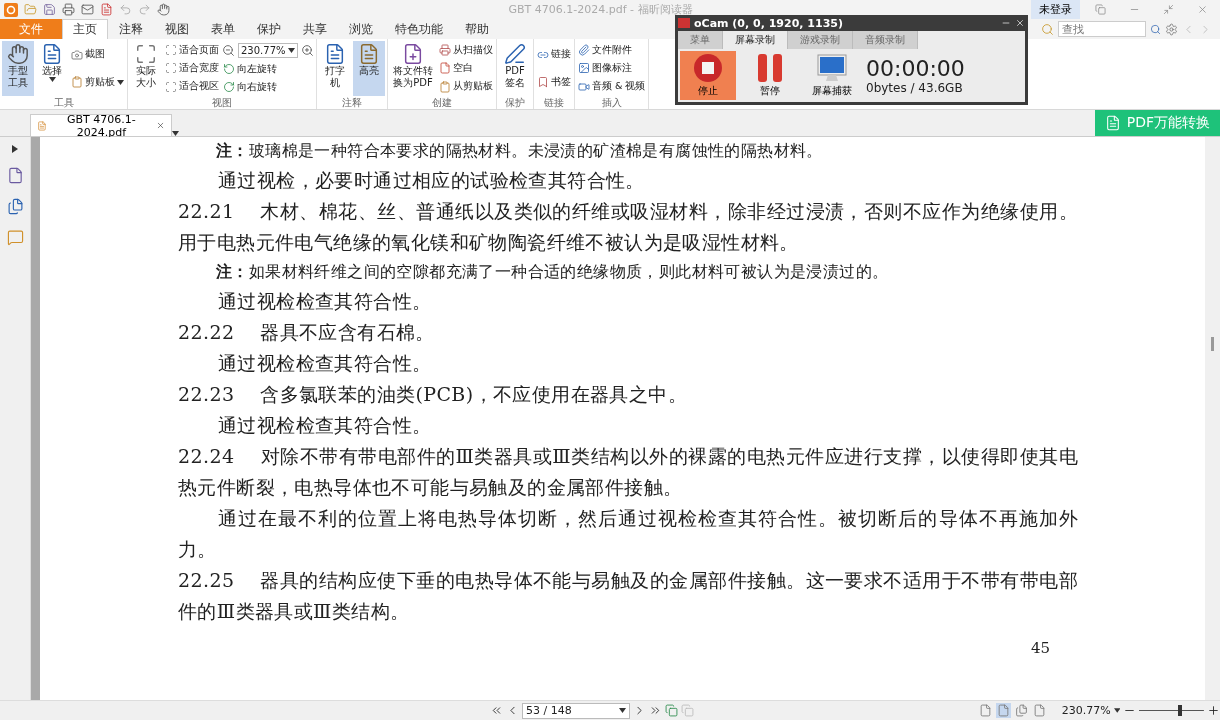  Describe the element at coordinates (269, 29) in the screenshot. I see `ribbon-tab: 保护` at that location.